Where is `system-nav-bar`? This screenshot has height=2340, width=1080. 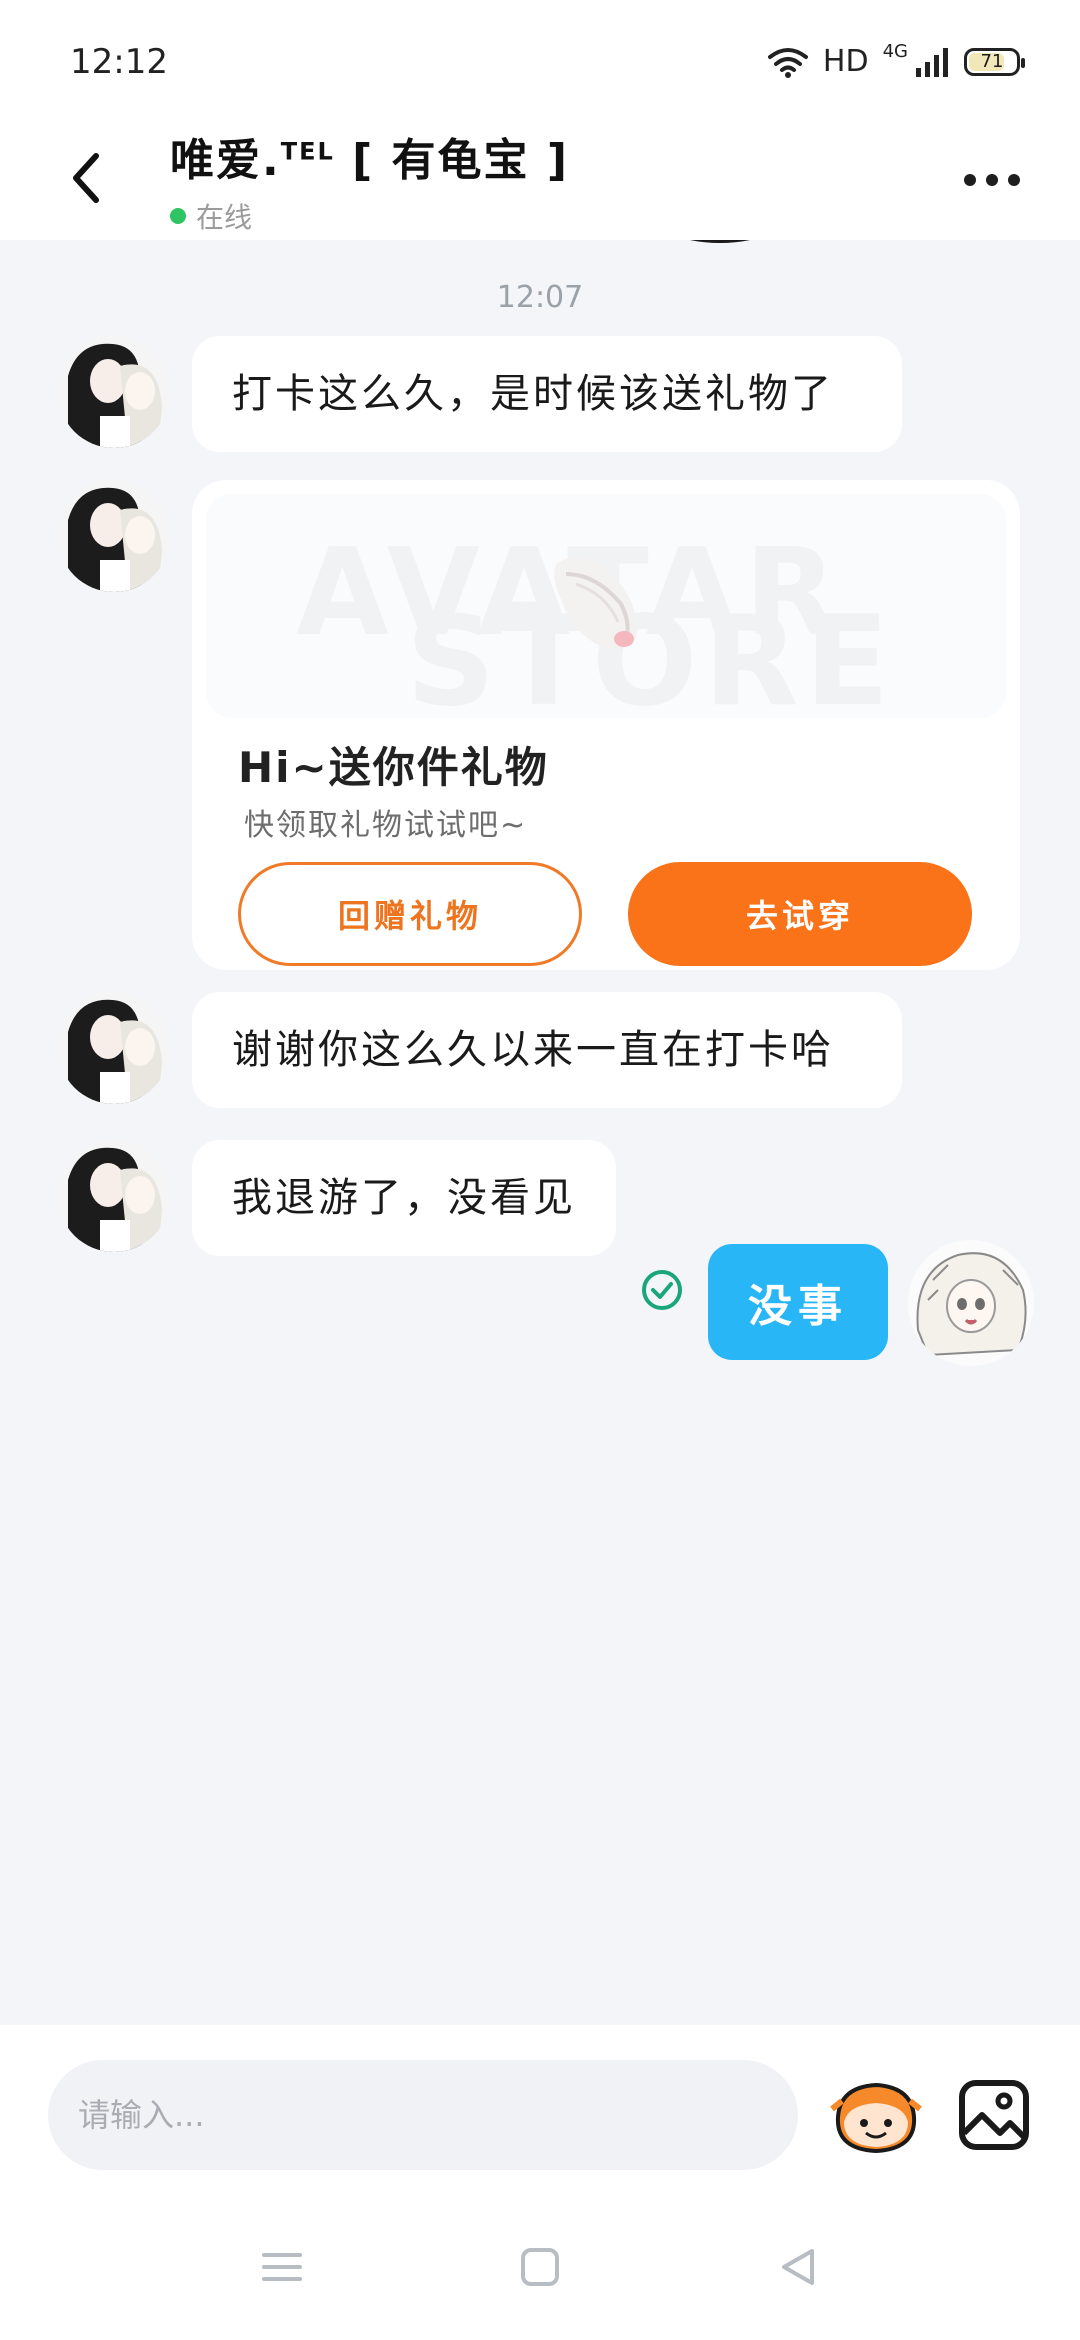
system-nav-bar is located at coordinates (540, 2267).